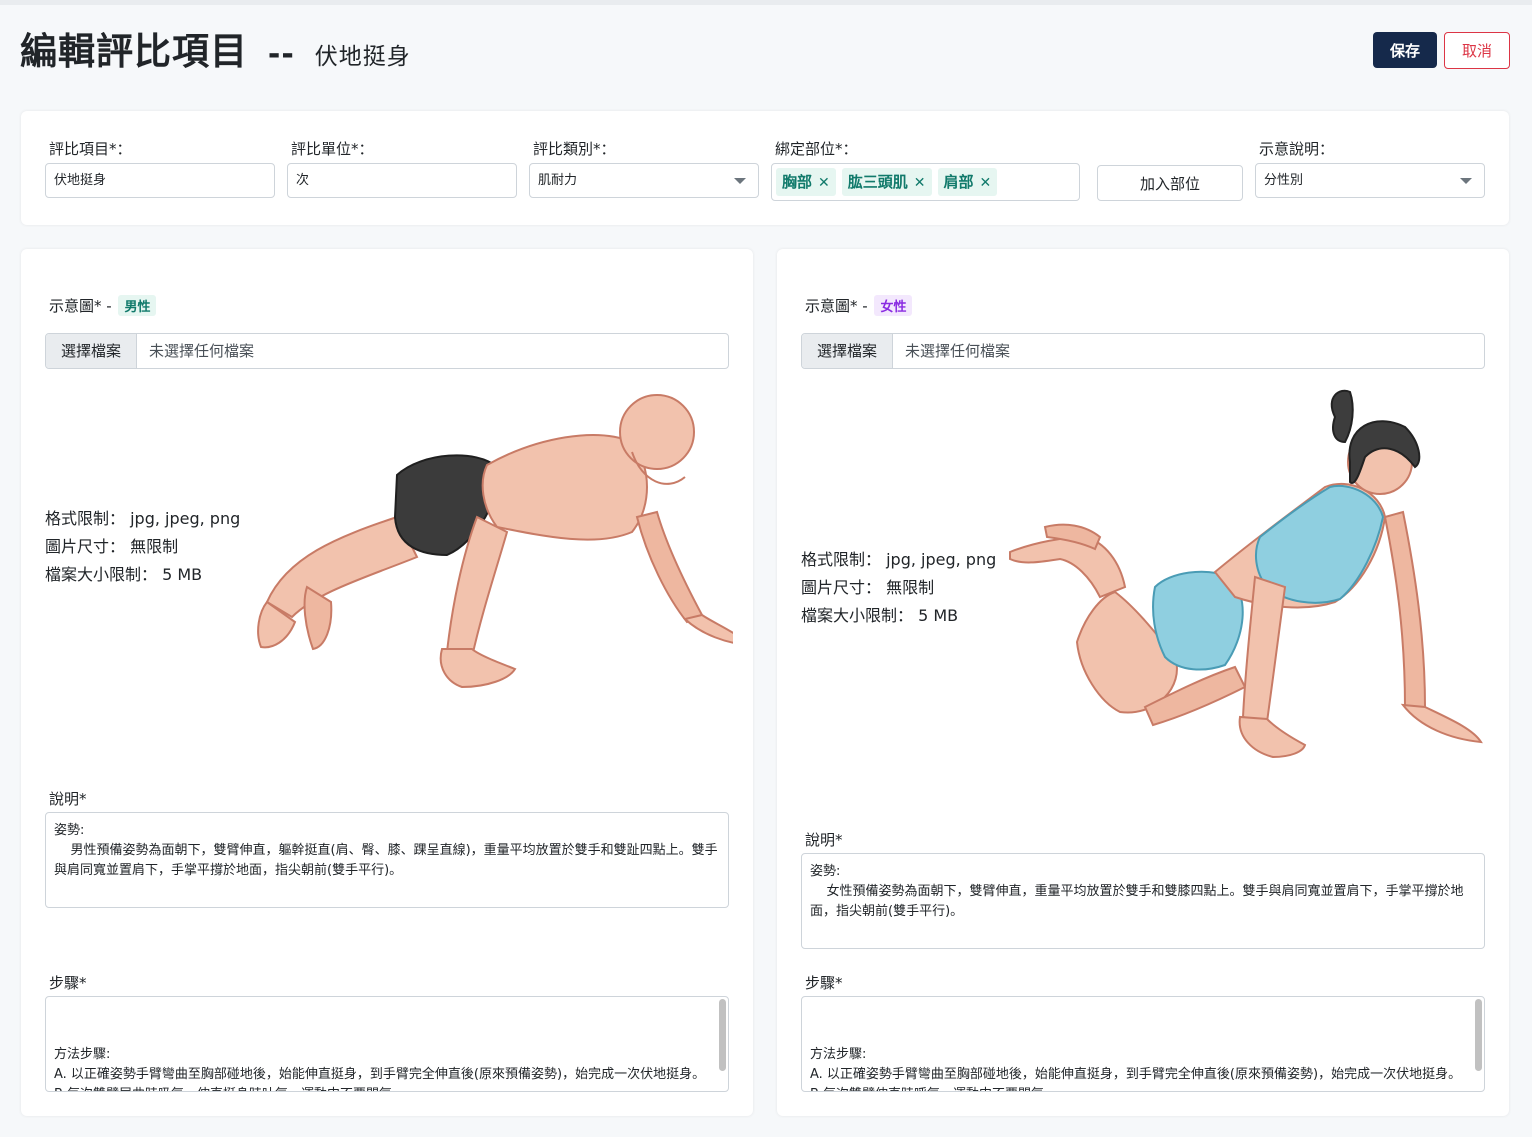 This screenshot has height=1137, width=1532. What do you see at coordinates (402, 180) in the screenshot?
I see `unit-input: 次` at bounding box center [402, 180].